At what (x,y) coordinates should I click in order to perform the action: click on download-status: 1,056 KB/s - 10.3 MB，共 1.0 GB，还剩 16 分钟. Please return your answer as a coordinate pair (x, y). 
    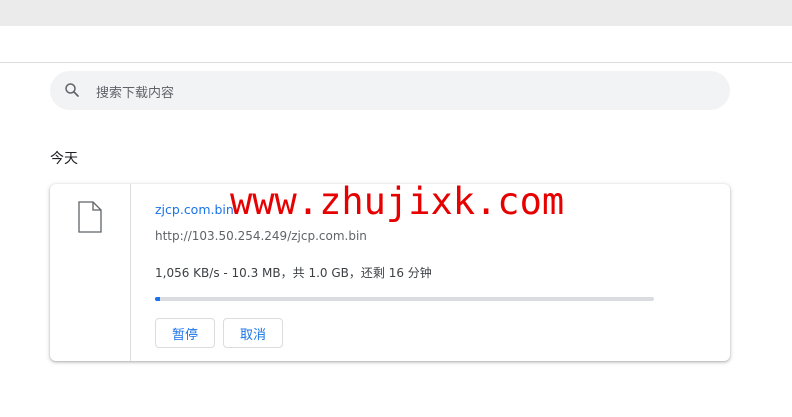
    Looking at the image, I should click on (293, 273).